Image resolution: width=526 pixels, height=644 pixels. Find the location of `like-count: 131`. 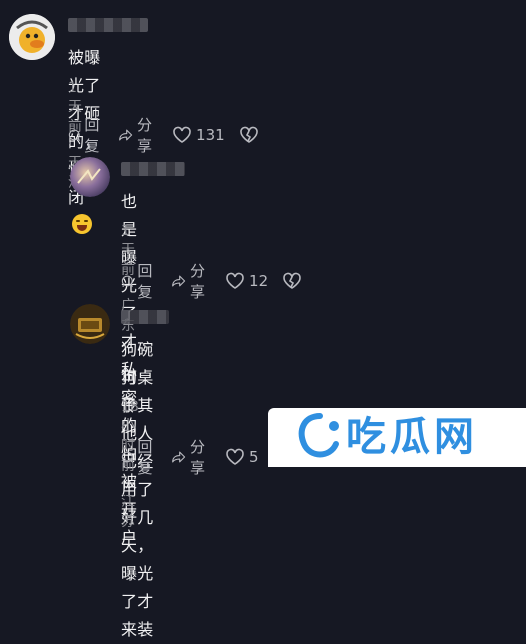

like-count: 131 is located at coordinates (210, 135).